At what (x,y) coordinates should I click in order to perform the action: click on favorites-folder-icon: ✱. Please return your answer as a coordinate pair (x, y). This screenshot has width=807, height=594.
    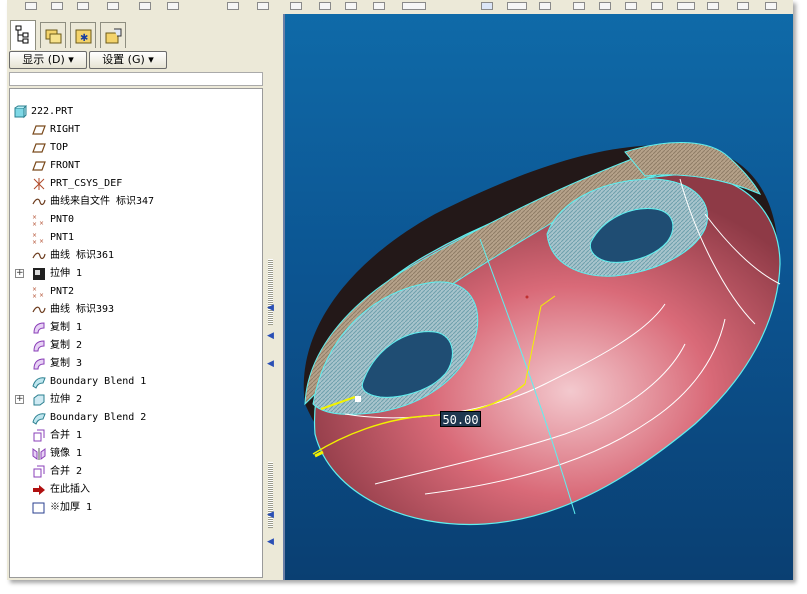
    Looking at the image, I should click on (83, 36).